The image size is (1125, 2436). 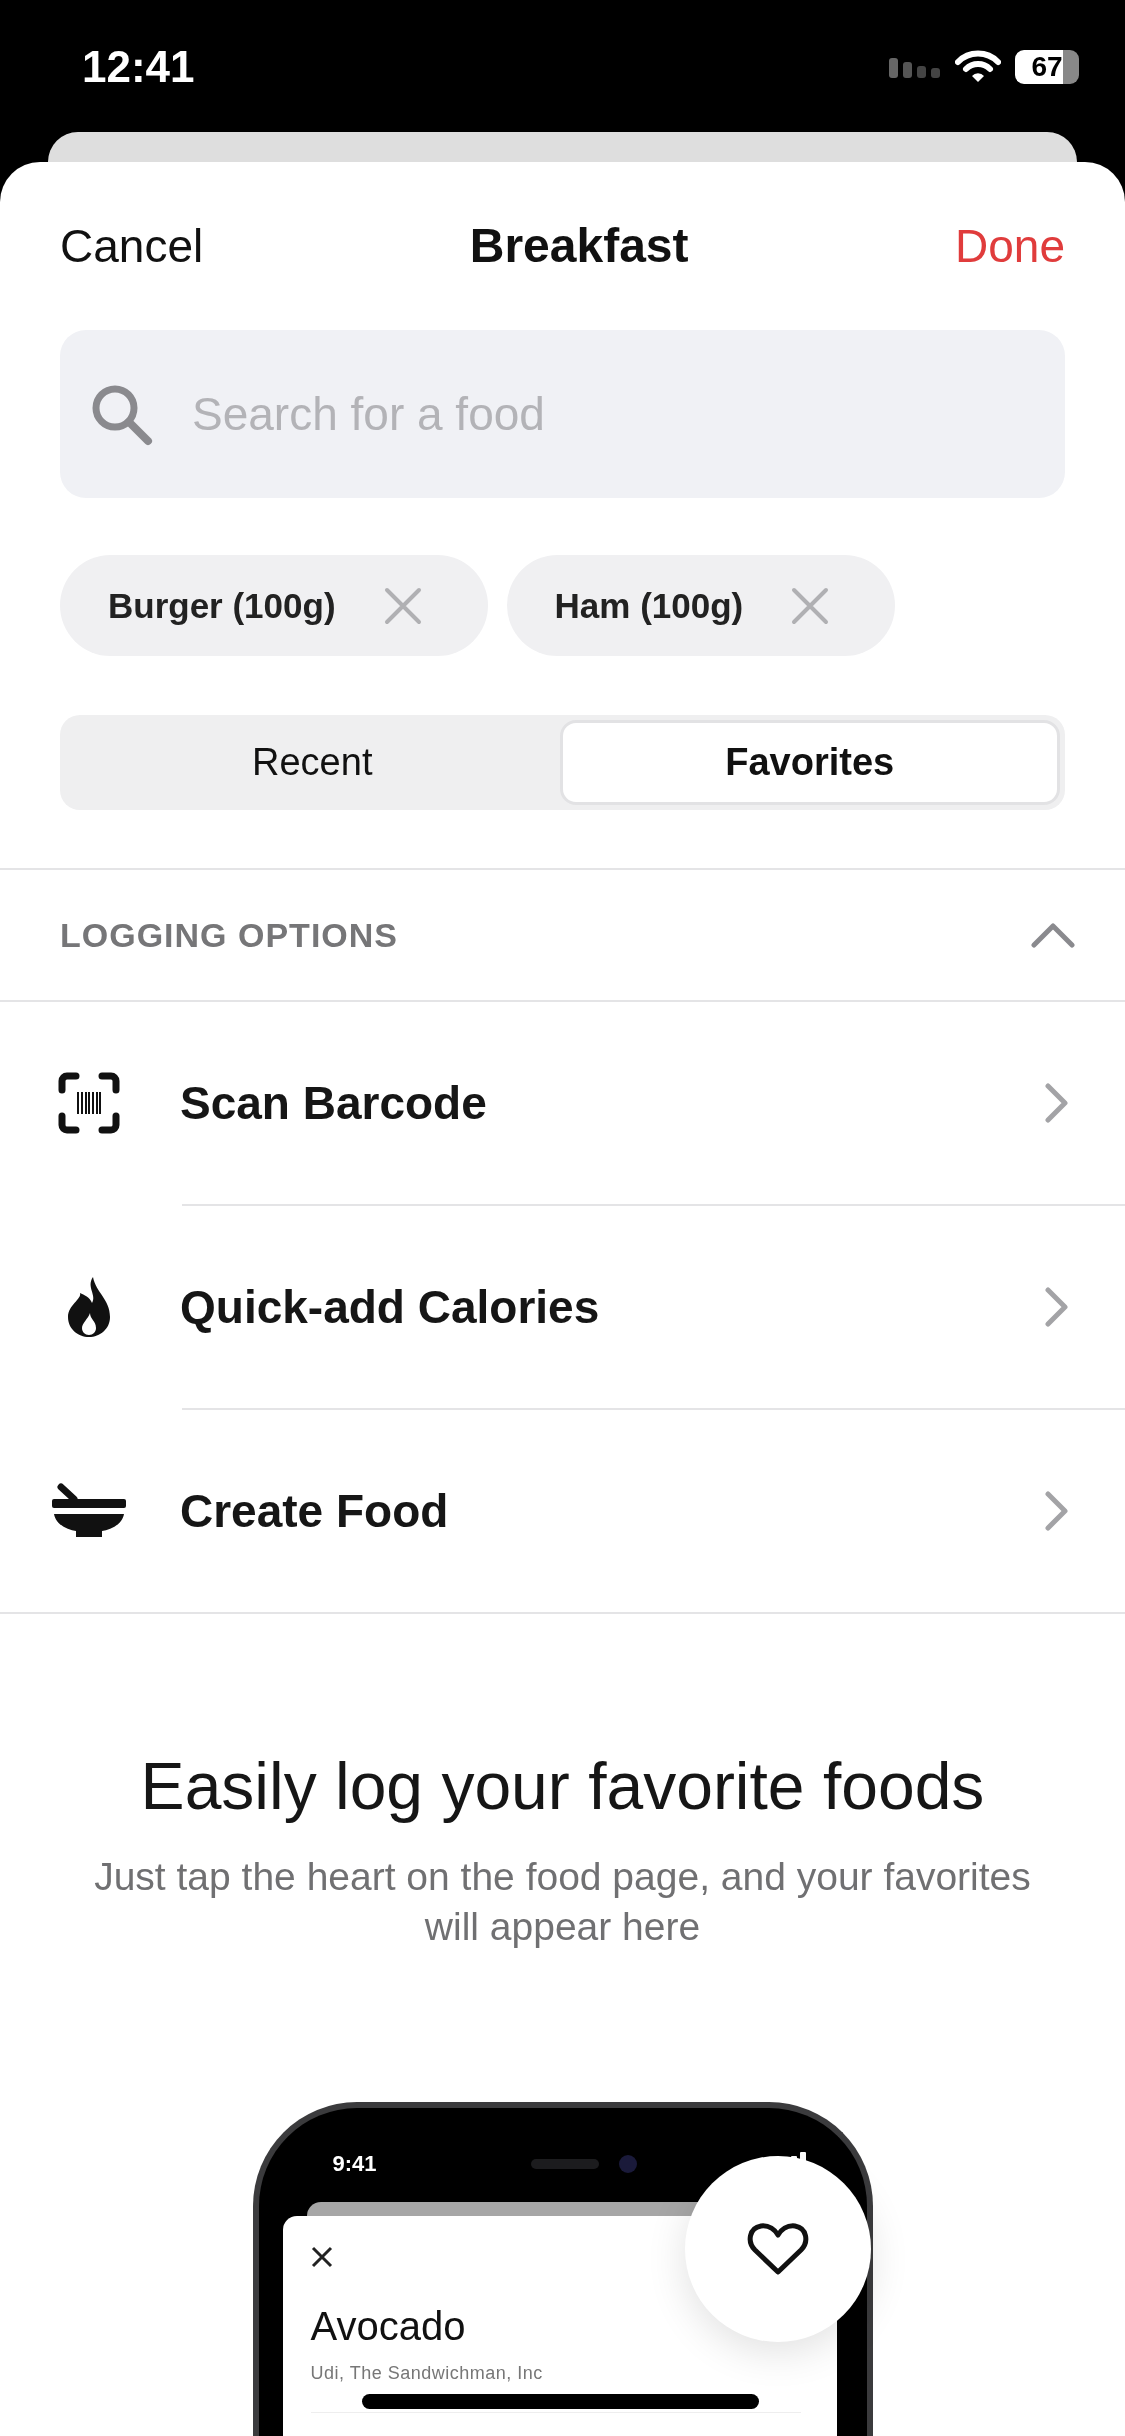 I want to click on option-label: Create Food, so click(x=315, y=1511).